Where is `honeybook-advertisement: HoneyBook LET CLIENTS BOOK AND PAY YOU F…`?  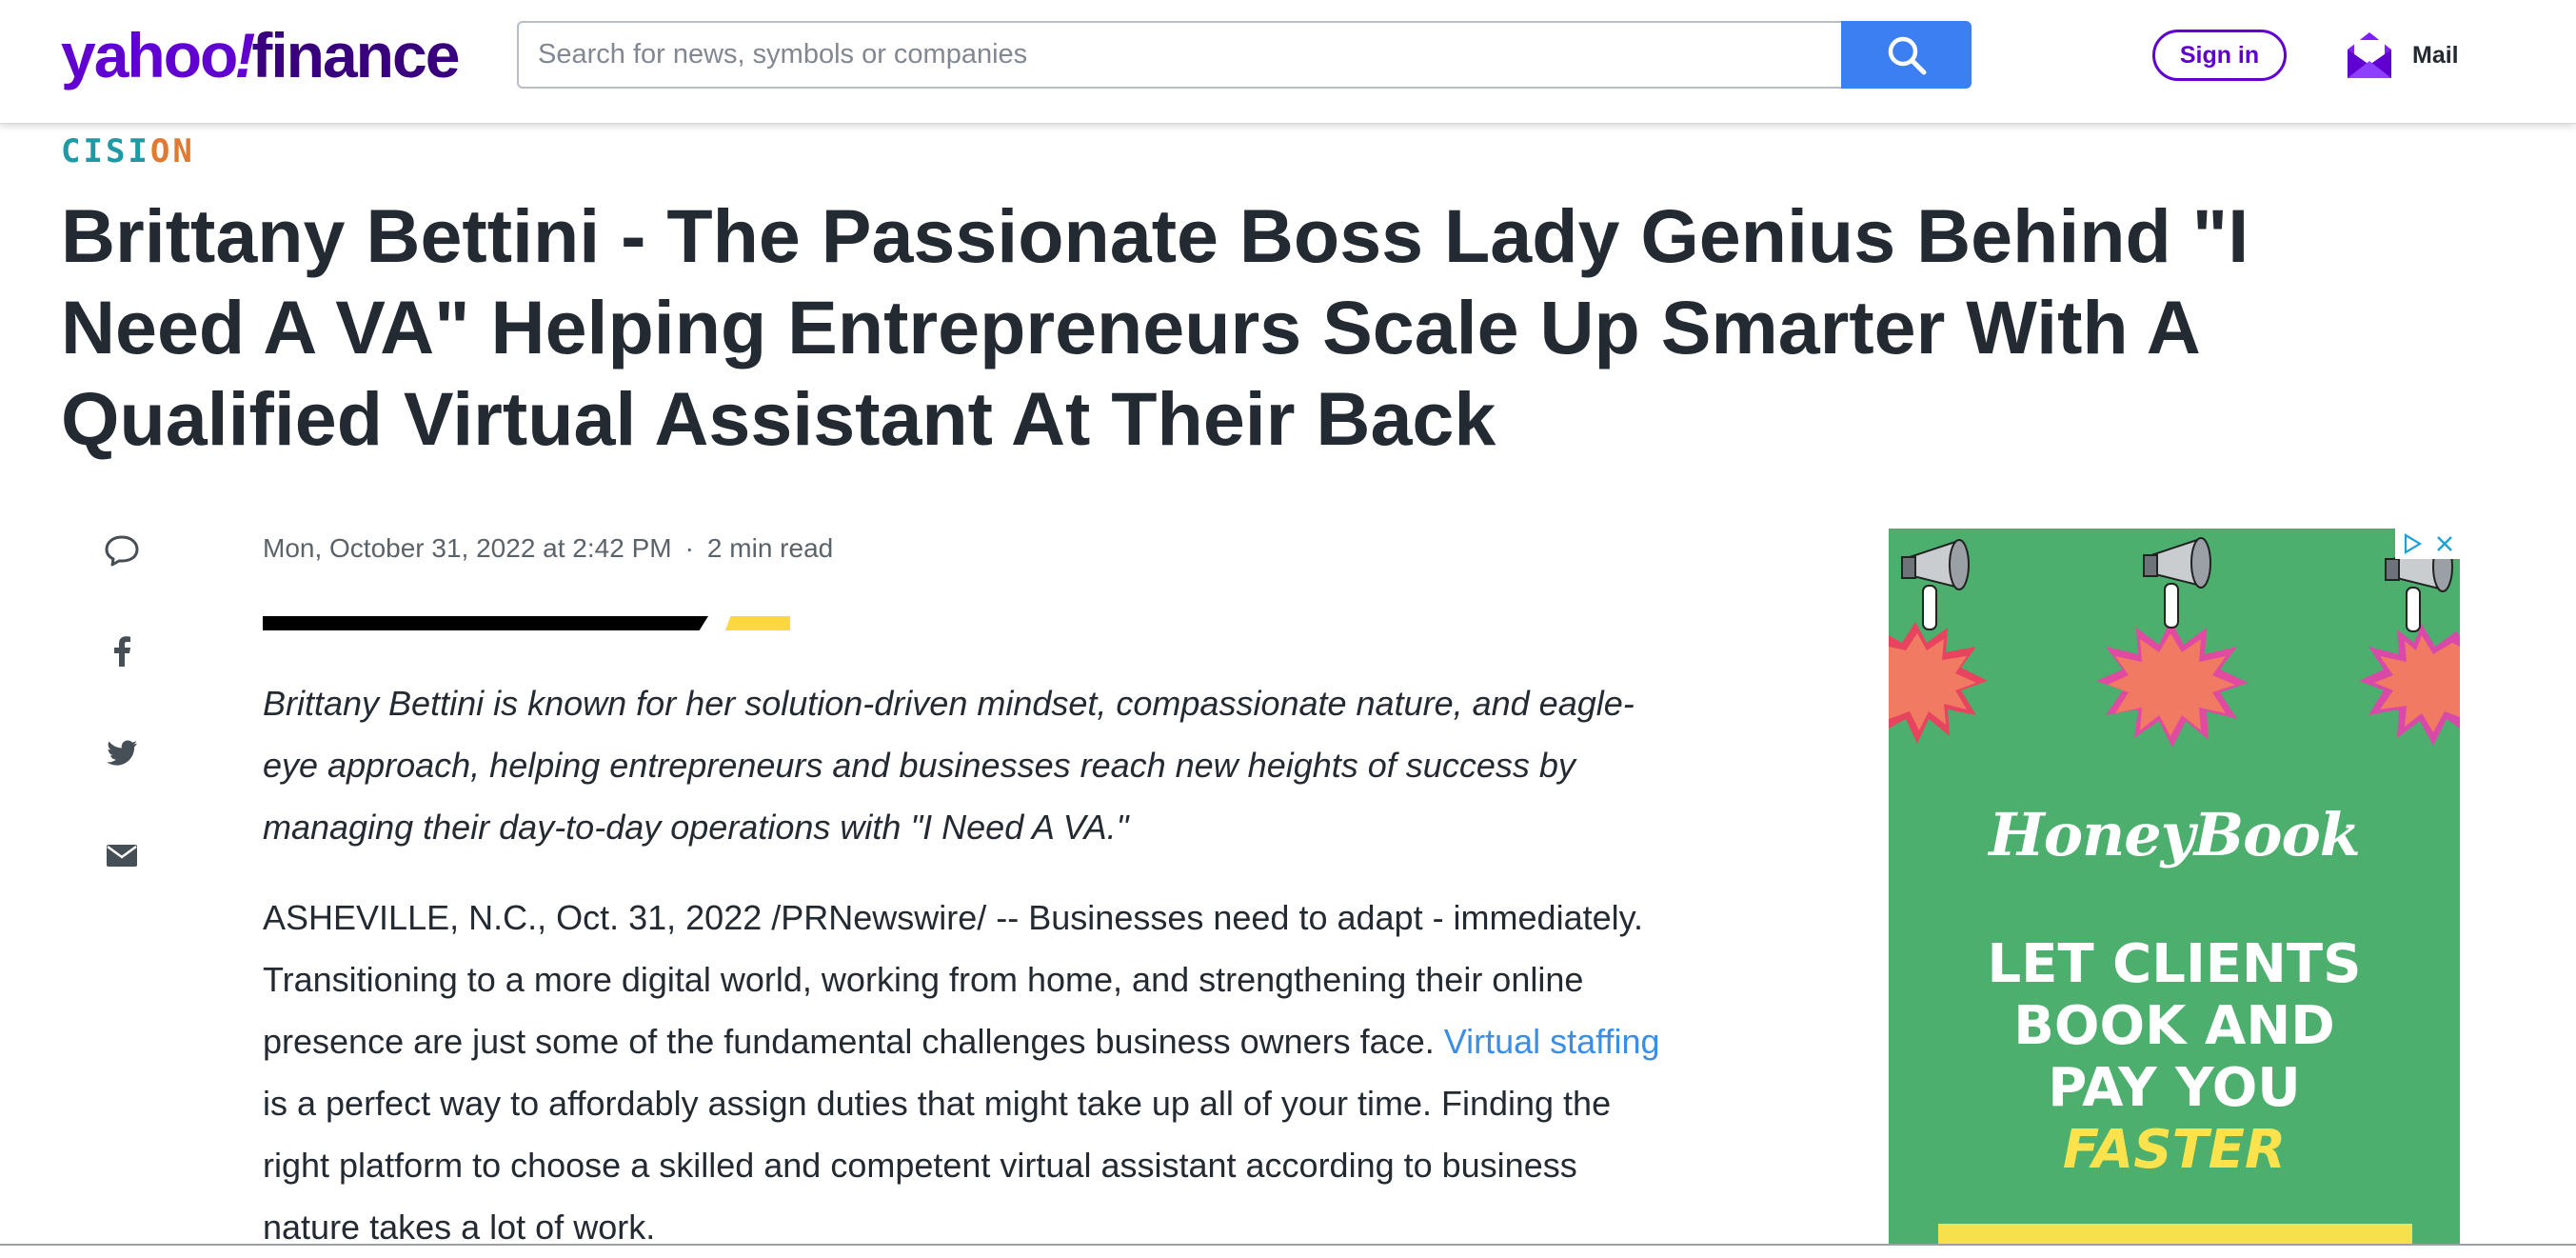 honeybook-advertisement: HoneyBook LET CLIENTS BOOK AND PAY YOU F… is located at coordinates (2174, 887).